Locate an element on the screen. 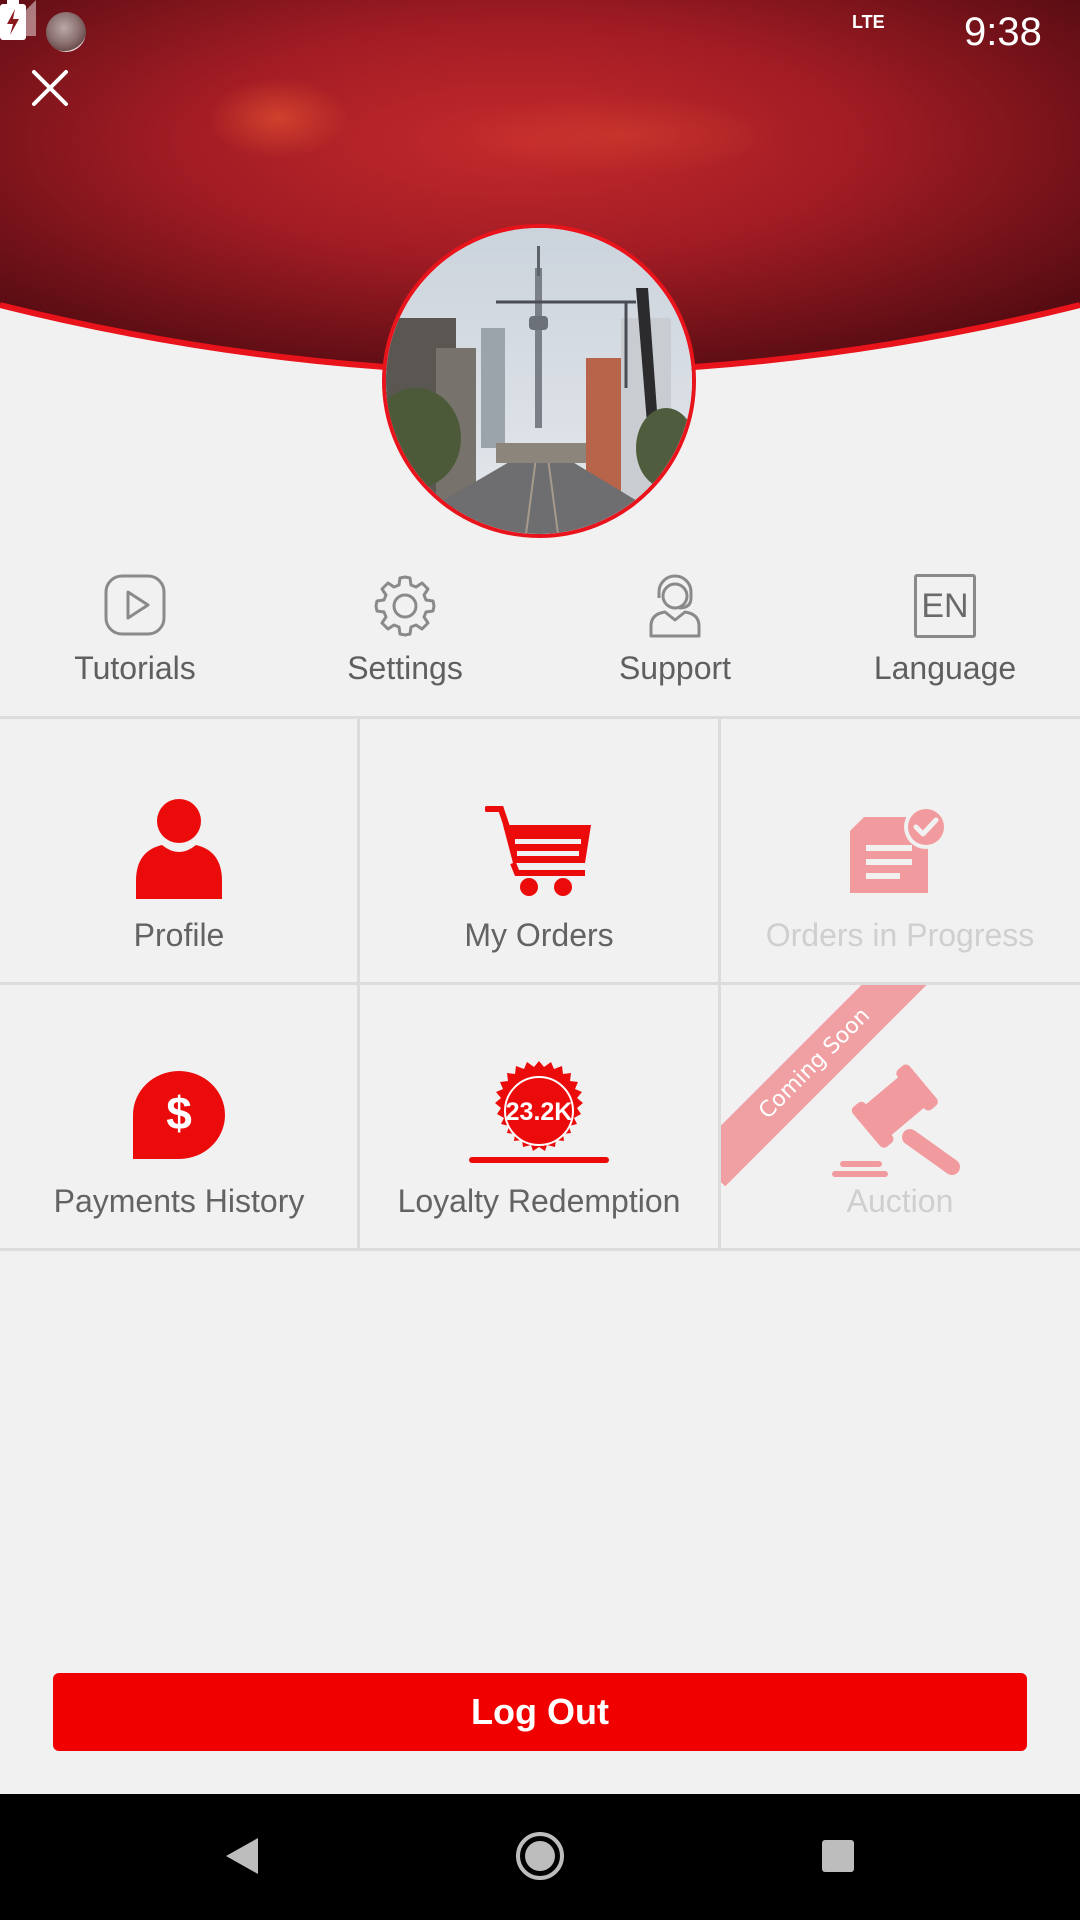  headset-person-icon is located at coordinates (675, 606).